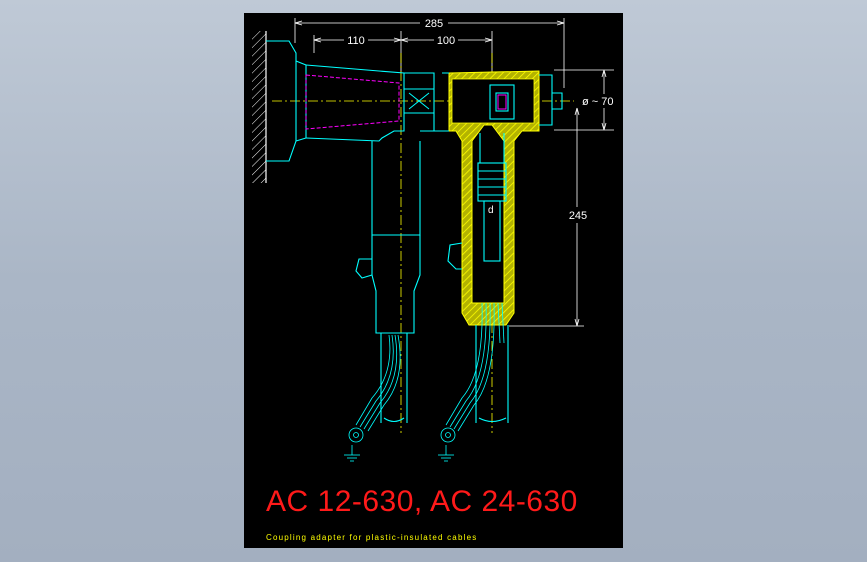 This screenshot has width=867, height=562. Describe the element at coordinates (259, 107) in the screenshot. I see `wall-mounting` at that location.